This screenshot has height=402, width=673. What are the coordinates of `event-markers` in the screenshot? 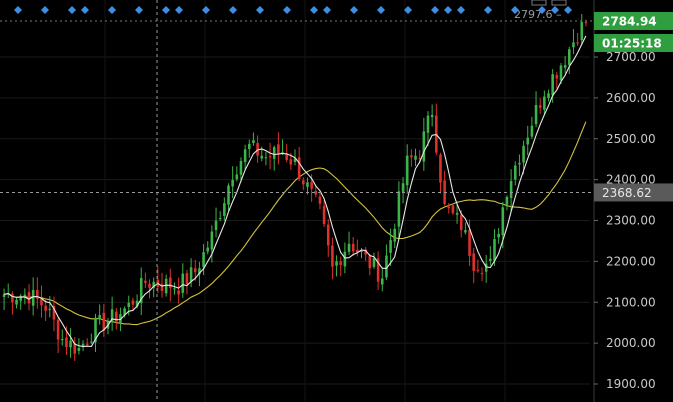 It's located at (293, 10).